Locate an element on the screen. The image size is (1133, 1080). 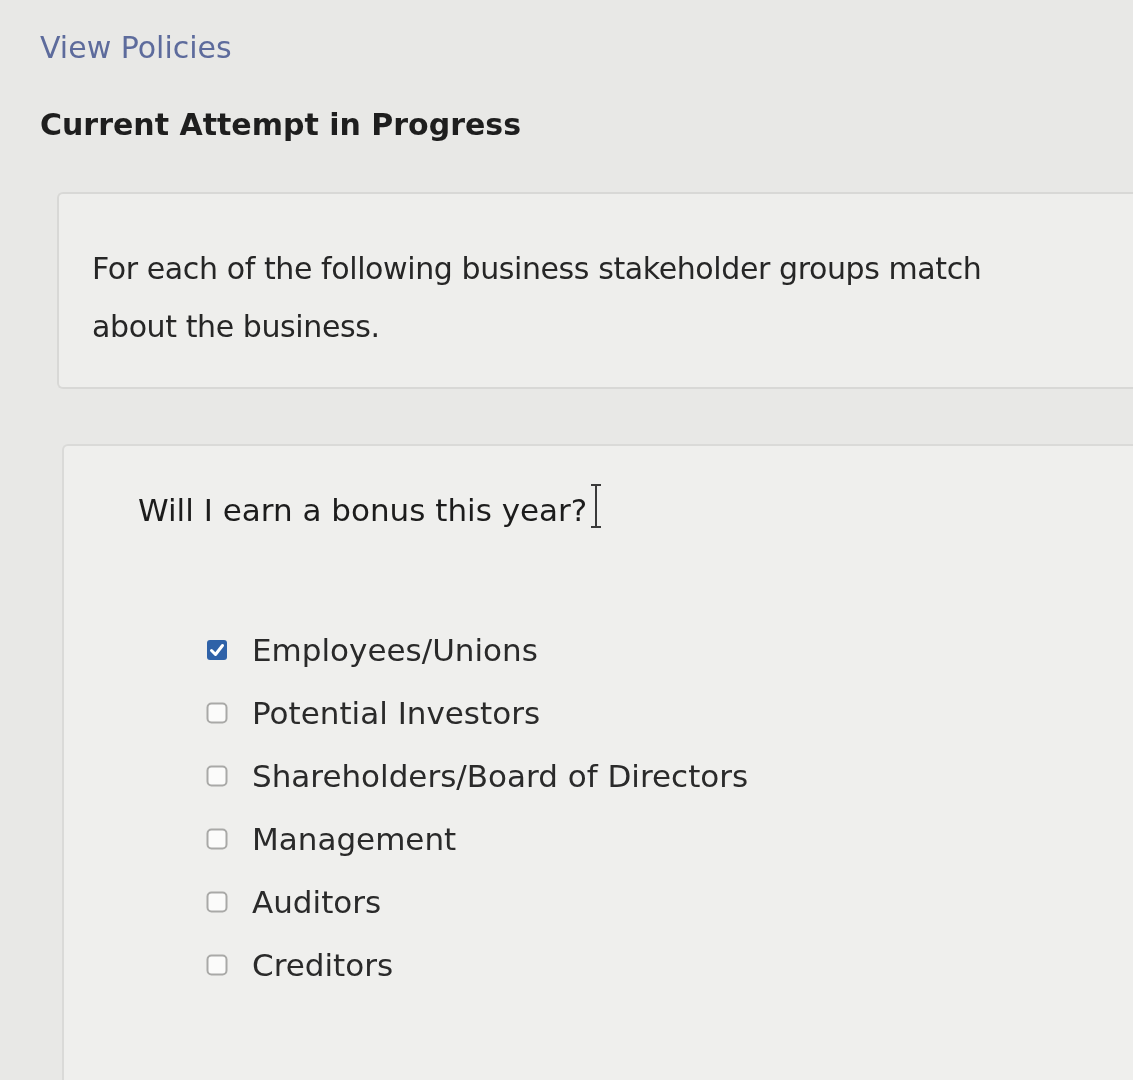
view-policies-link: View Policies is located at coordinates (136, 47).